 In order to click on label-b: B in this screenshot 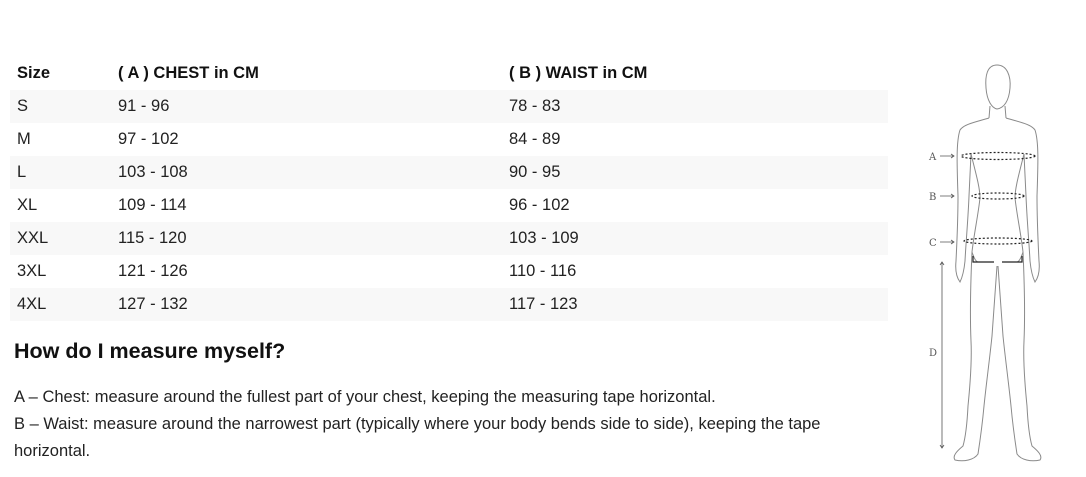, I will do `click(932, 197)`.